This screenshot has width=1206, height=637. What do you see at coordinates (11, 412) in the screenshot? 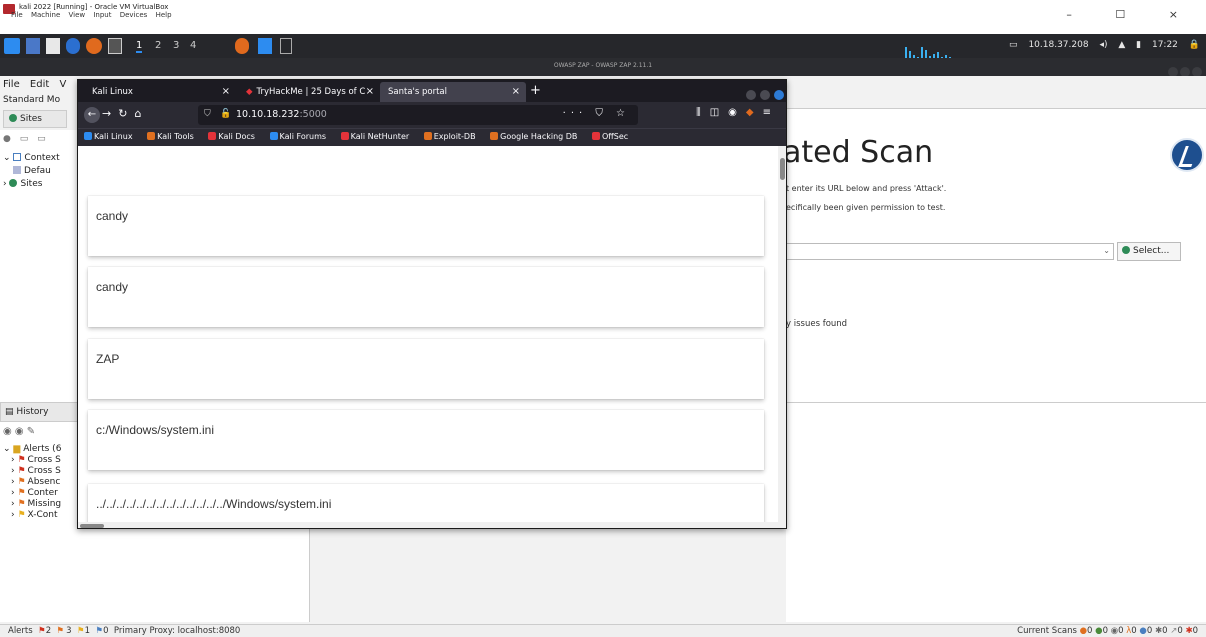
I see `history-icon: ▤` at bounding box center [11, 412].